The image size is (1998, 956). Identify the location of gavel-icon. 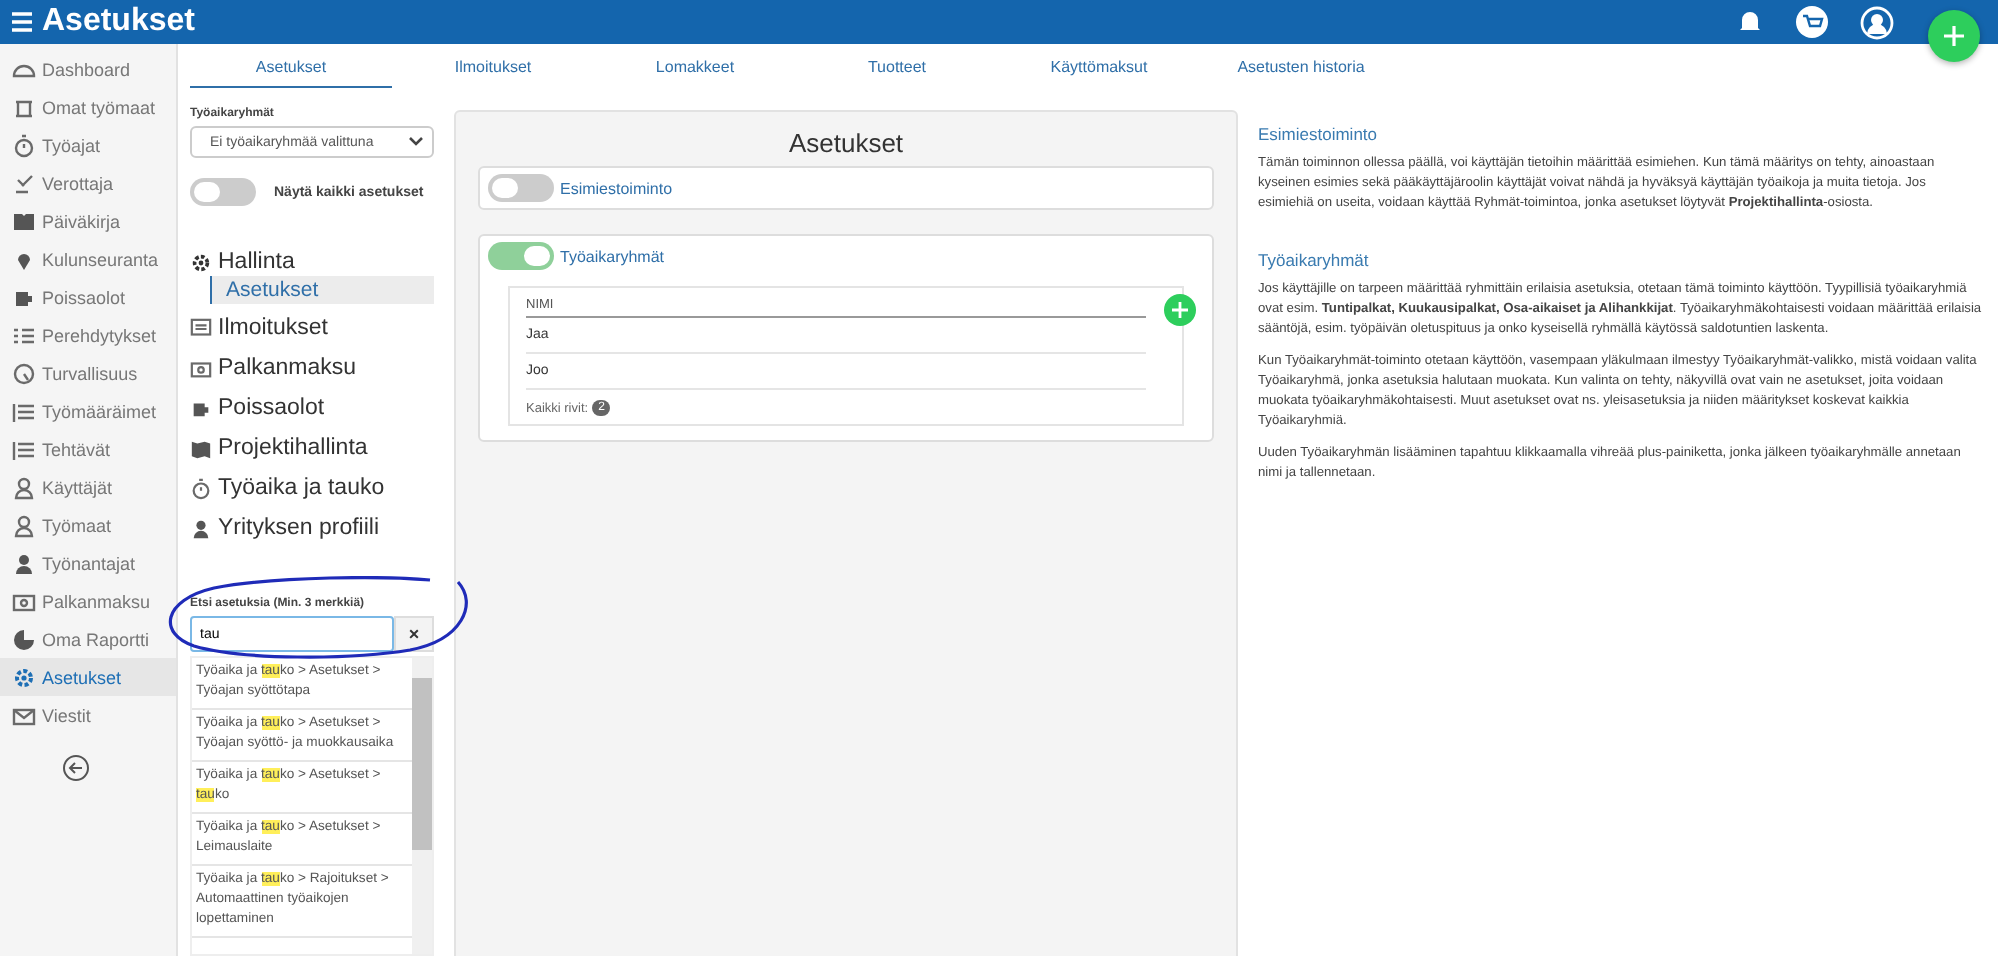
(24, 183).